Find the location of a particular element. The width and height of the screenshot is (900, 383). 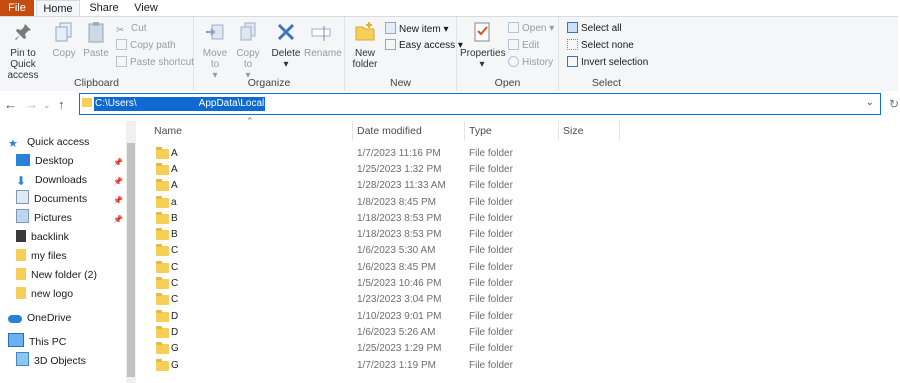

copy-to-button: Copy to ▾ is located at coordinates (248, 51).